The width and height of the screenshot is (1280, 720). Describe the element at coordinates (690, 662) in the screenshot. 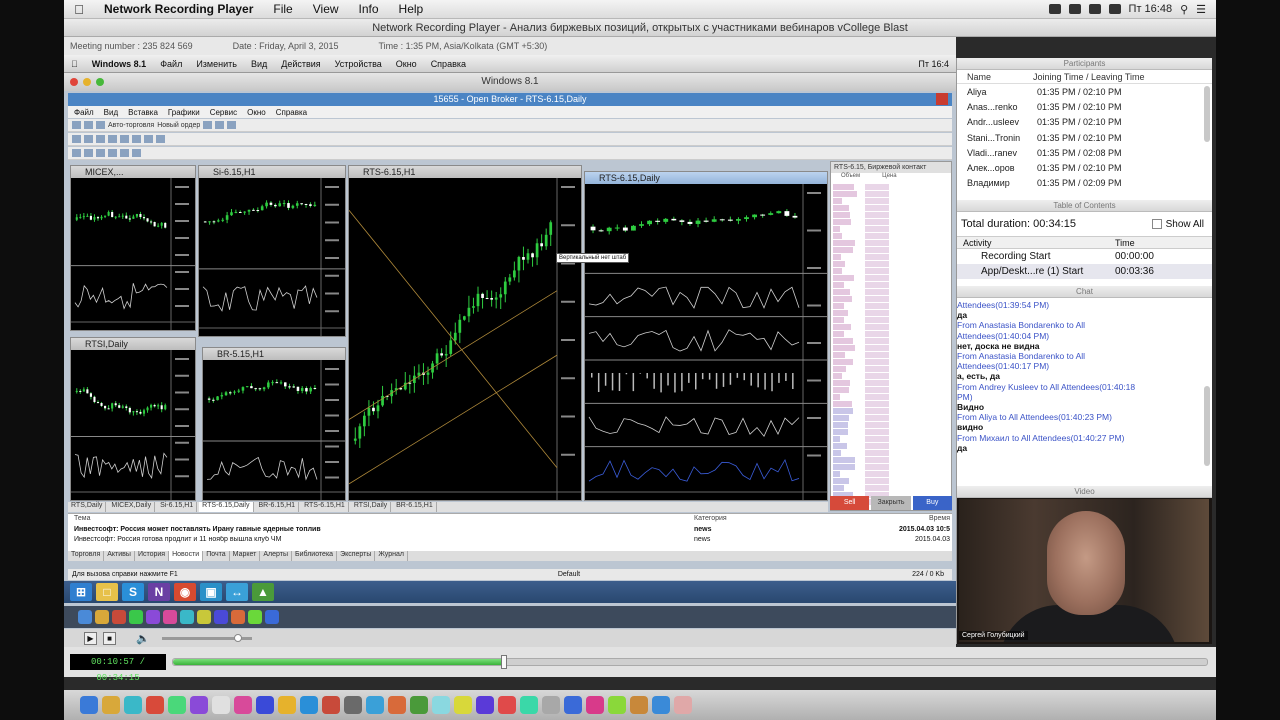

I see `seek-bar` at that location.